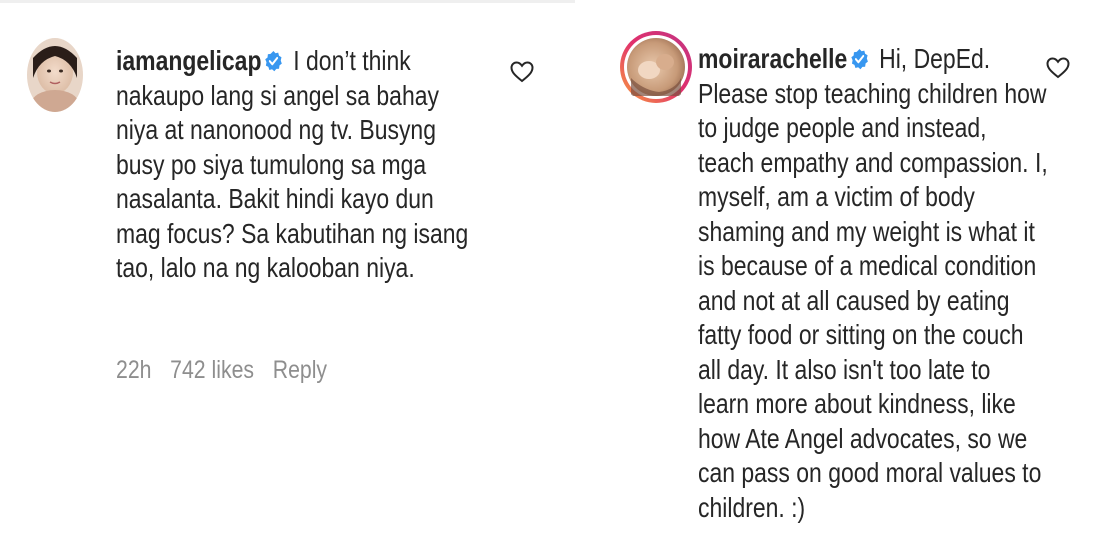  Describe the element at coordinates (277, 95) in the screenshot. I see `comment-line: nakaupo lang si angel sa bahay` at that location.